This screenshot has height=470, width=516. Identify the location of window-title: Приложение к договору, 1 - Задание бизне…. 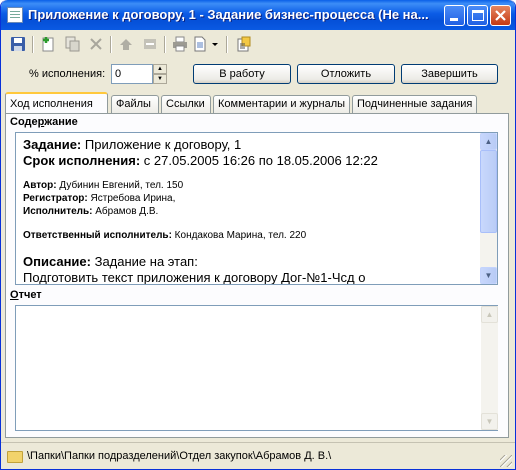
(228, 14).